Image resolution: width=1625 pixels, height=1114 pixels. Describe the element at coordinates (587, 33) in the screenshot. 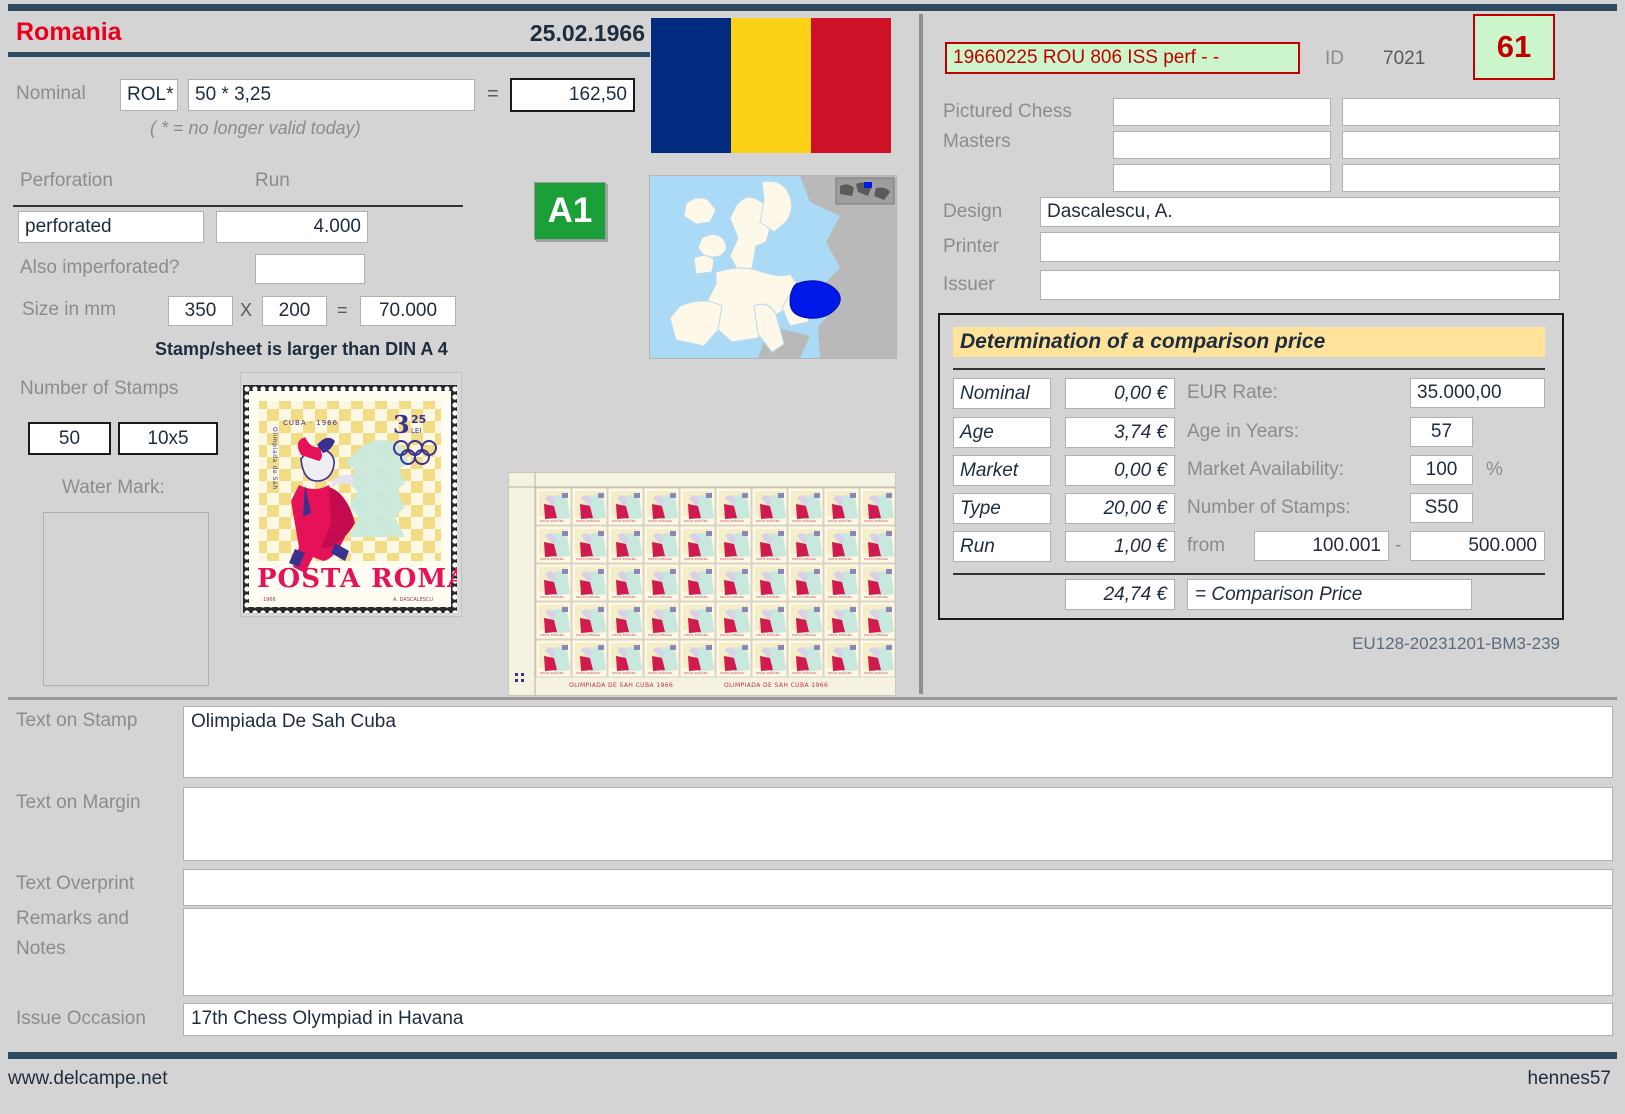

I see `issue-date: 25.02.1966` at that location.